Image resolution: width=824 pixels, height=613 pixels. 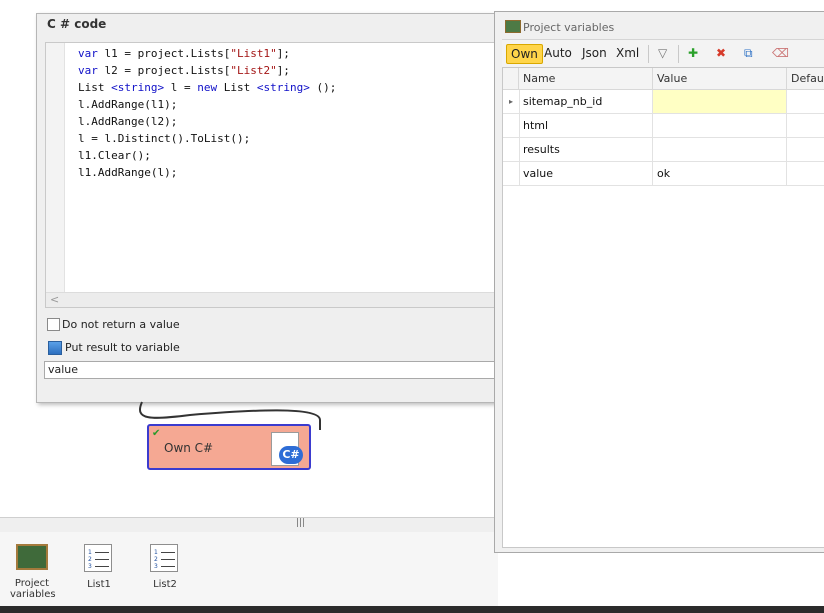 What do you see at coordinates (32, 583) in the screenshot?
I see `project-variables-label-1: Project` at bounding box center [32, 583].